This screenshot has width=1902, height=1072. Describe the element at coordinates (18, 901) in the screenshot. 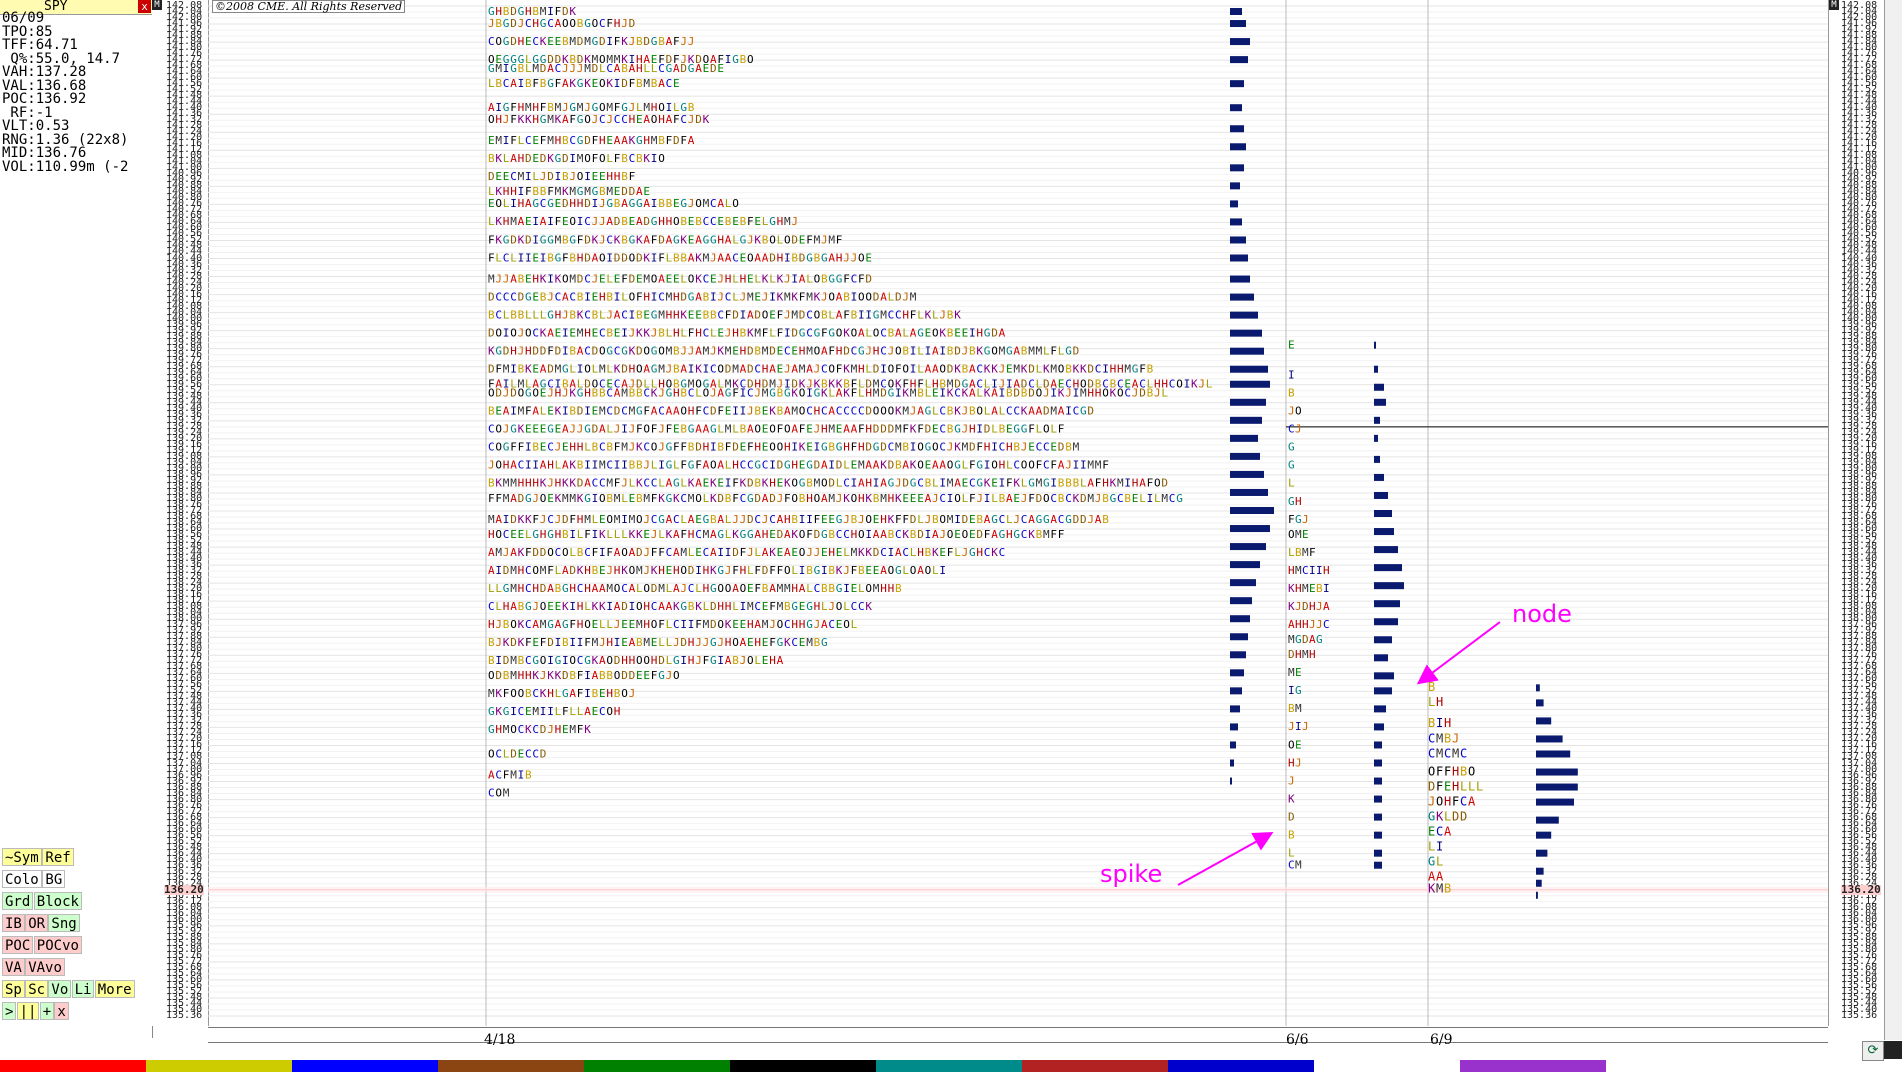

I see `grd-button: Grd` at that location.